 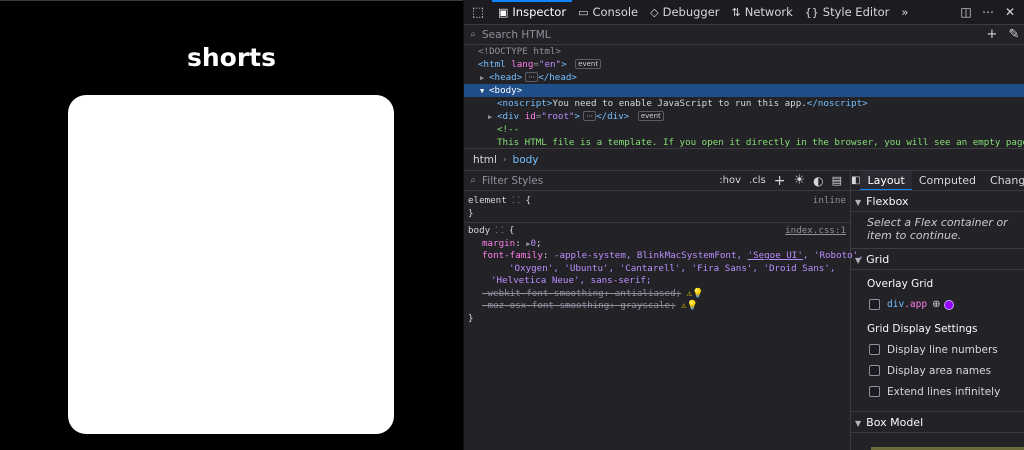 What do you see at coordinates (657, 181) in the screenshot?
I see `rules-toolbar: ⌕ Filter Styles :hov .cls + ☀ ◐ ▤` at bounding box center [657, 181].